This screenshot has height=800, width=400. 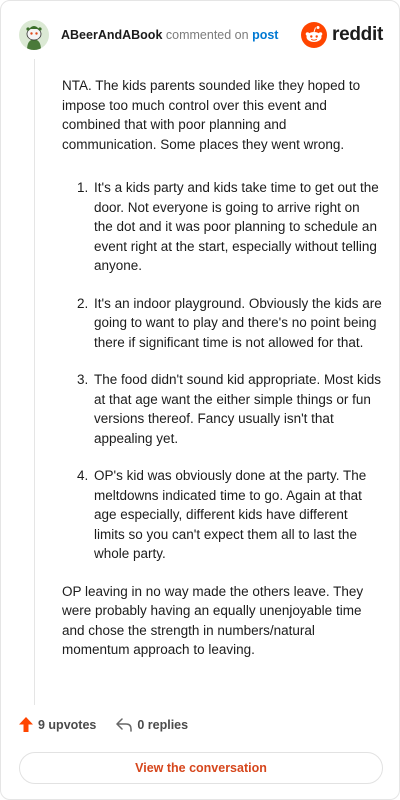 What do you see at coordinates (265, 35) in the screenshot?
I see `post-link: post` at bounding box center [265, 35].